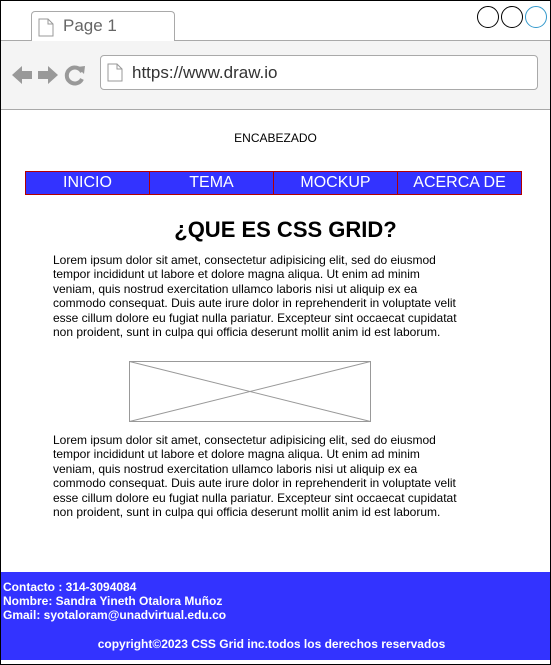 This screenshot has height=665, width=551. Describe the element at coordinates (70, 587) in the screenshot. I see `footer-contact: Contacto : 314-3094084` at that location.